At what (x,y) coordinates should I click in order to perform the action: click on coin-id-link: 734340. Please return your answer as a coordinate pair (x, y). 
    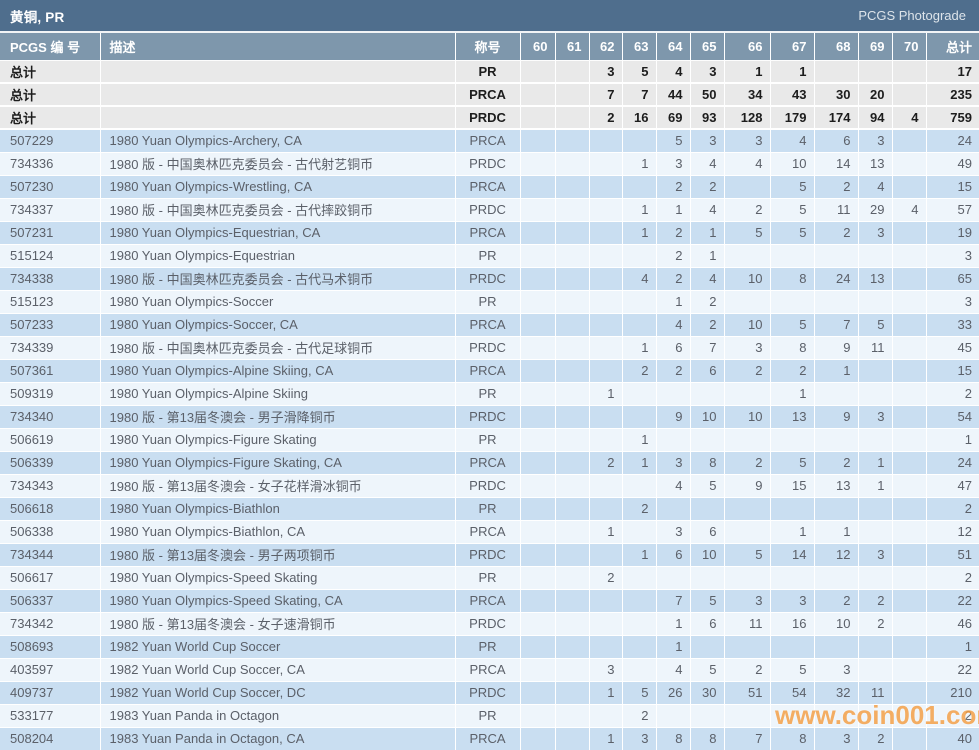
    Looking at the image, I should click on (50, 416).